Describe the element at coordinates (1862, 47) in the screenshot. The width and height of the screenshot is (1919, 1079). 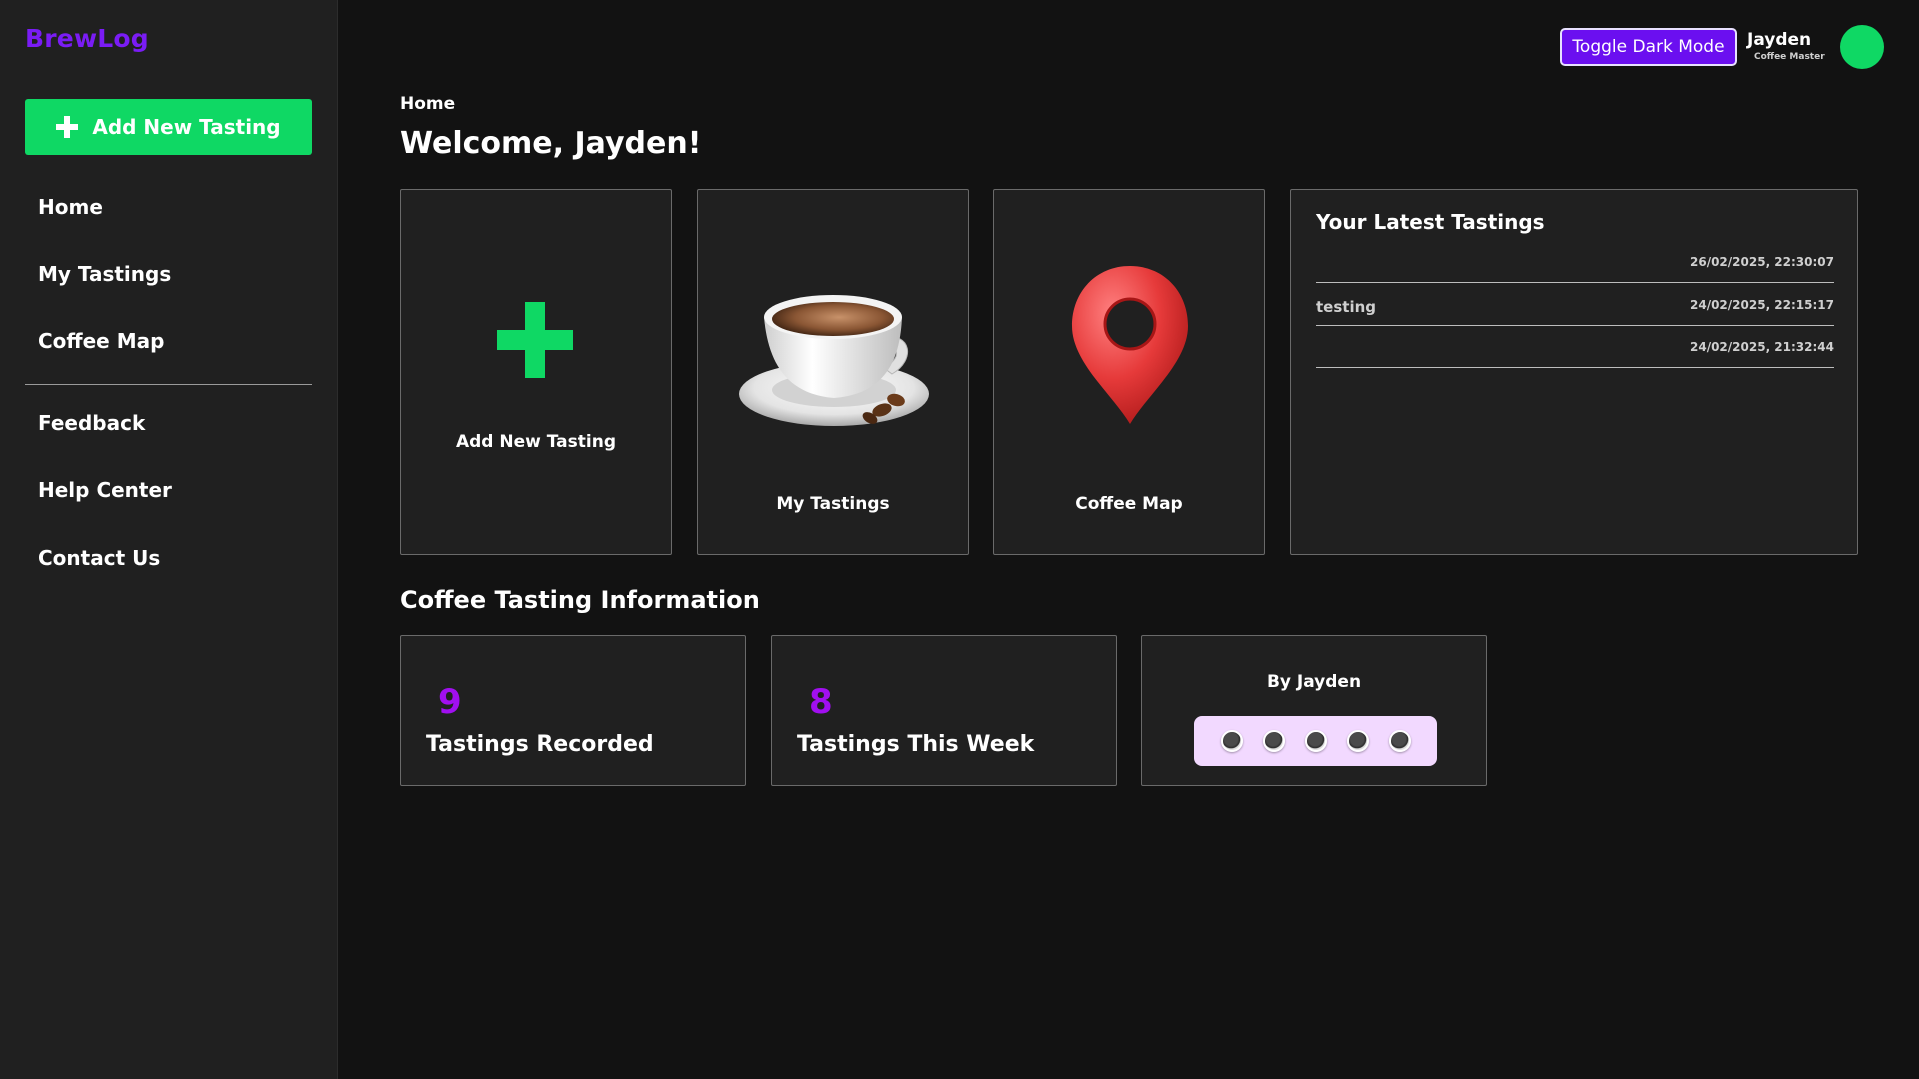
I see `avatar` at that location.